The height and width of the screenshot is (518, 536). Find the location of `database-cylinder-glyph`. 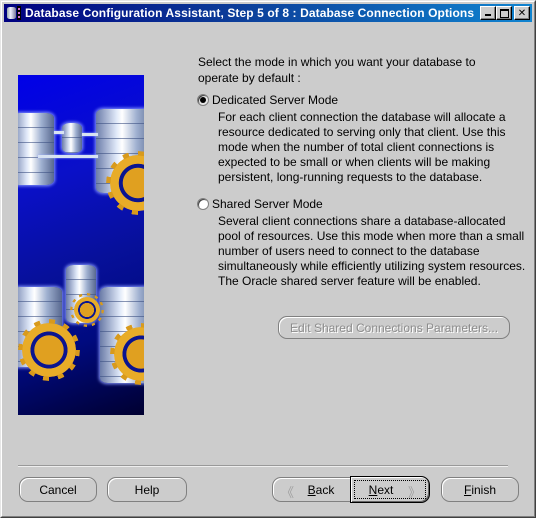

database-cylinder-glyph is located at coordinates (11, 13).